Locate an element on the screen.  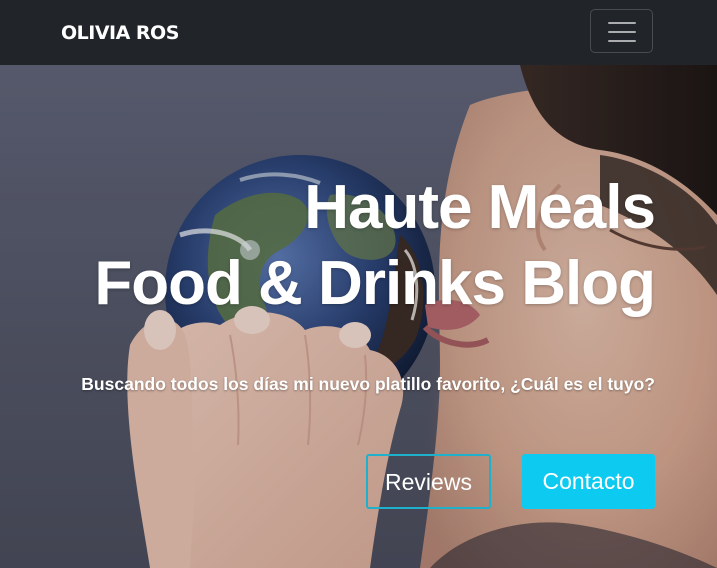
reviews-button: Reviews is located at coordinates (428, 481).